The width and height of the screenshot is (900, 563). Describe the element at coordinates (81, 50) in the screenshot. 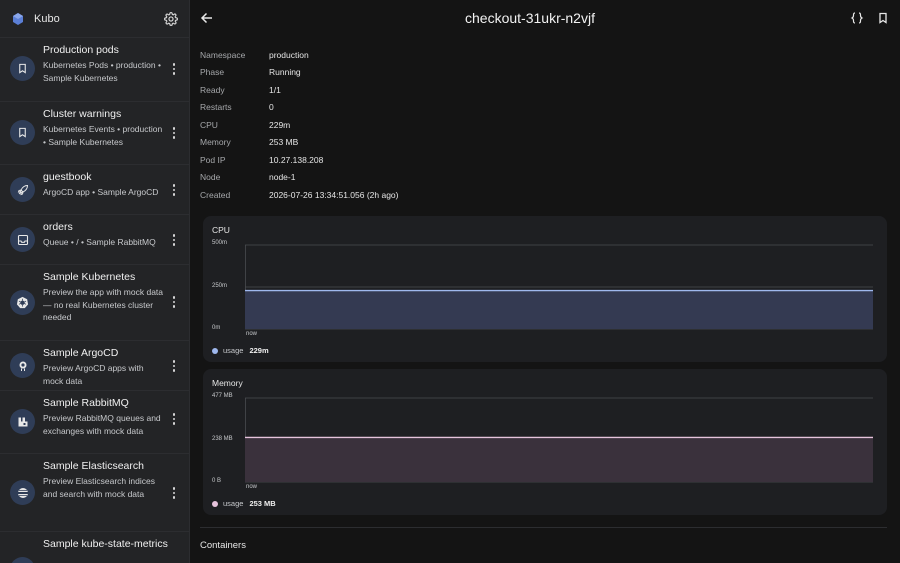

I see `sidebar-item-label: Production pods` at that location.